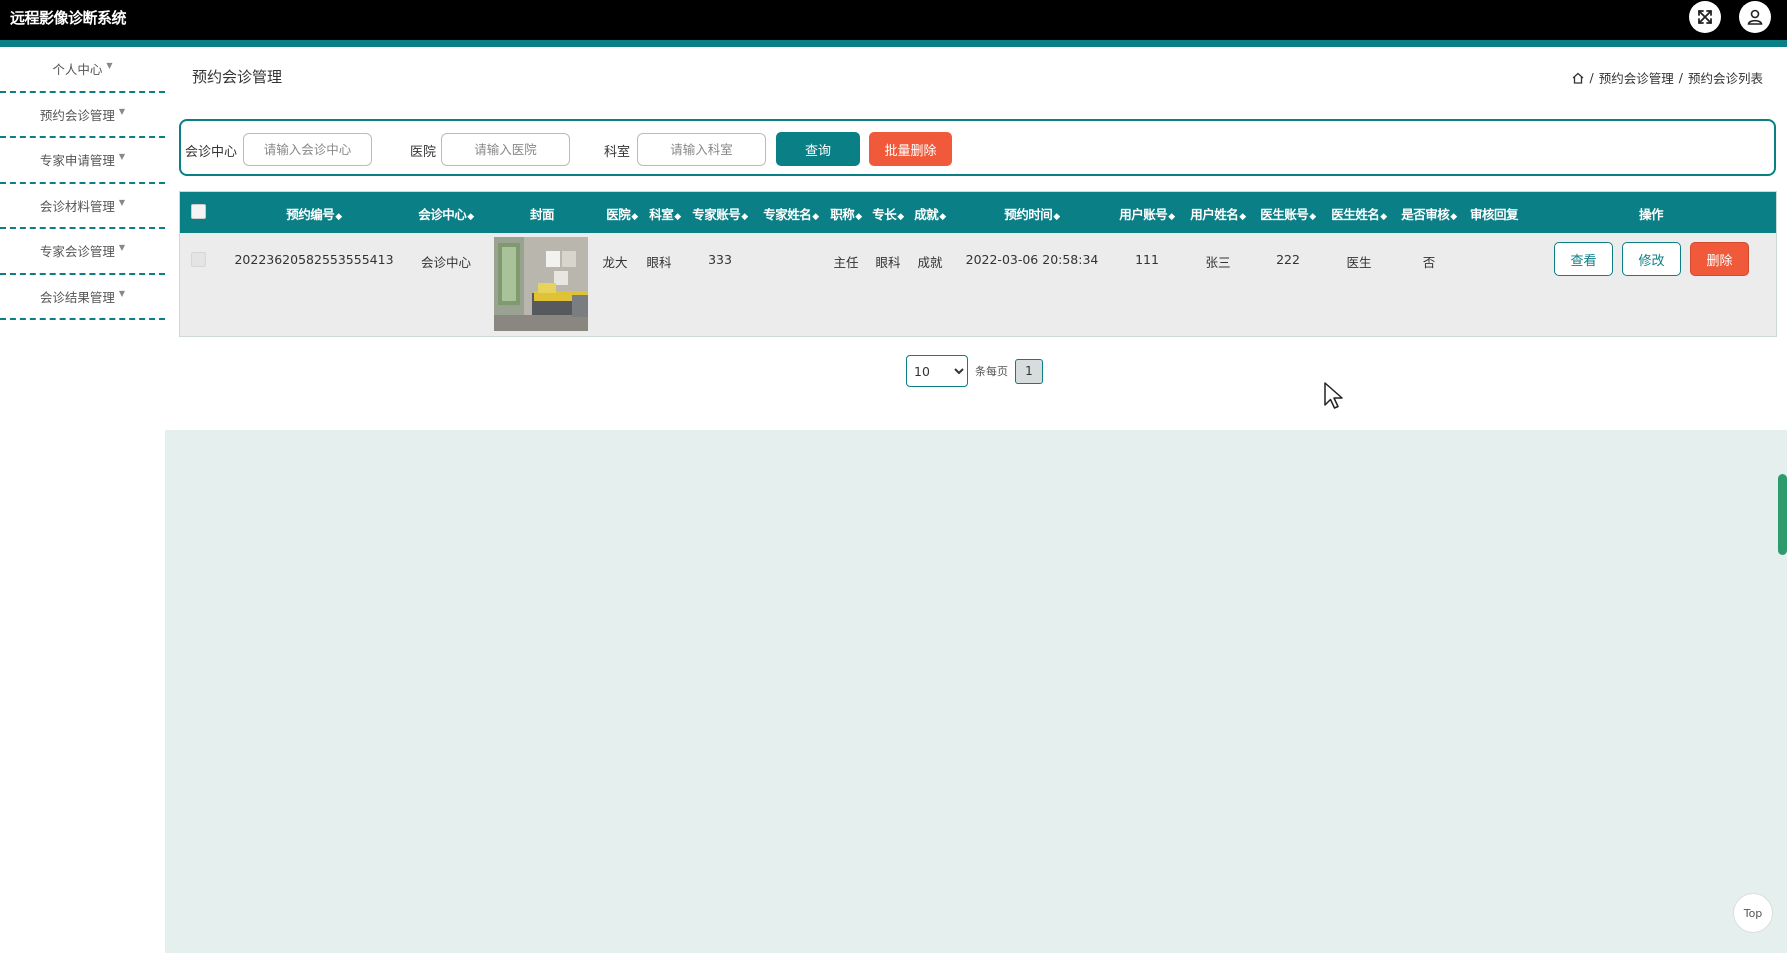 Image resolution: width=1787 pixels, height=953 pixels. Describe the element at coordinates (446, 262) in the screenshot. I see `cell-center: 会诊中心` at that location.